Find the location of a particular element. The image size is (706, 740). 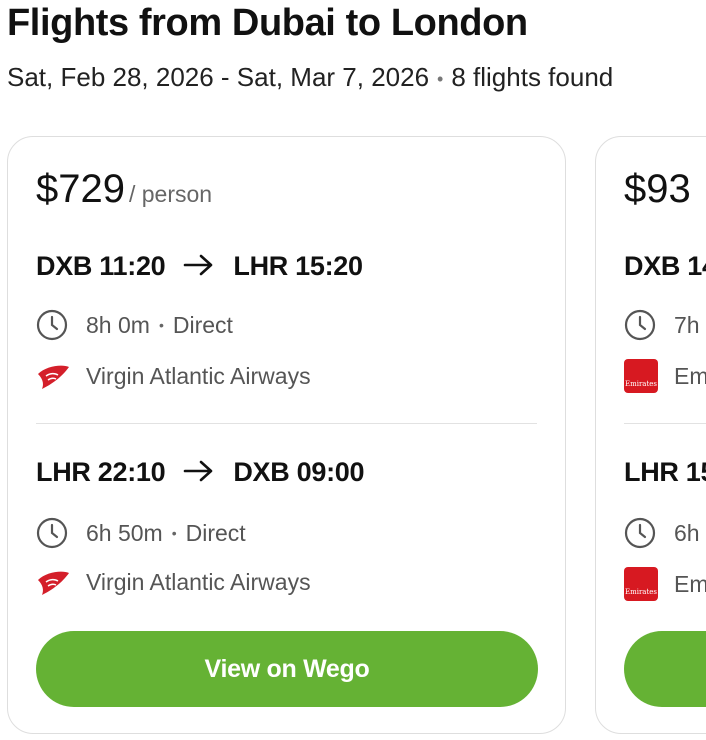

price: $729/ person is located at coordinates (124, 189).